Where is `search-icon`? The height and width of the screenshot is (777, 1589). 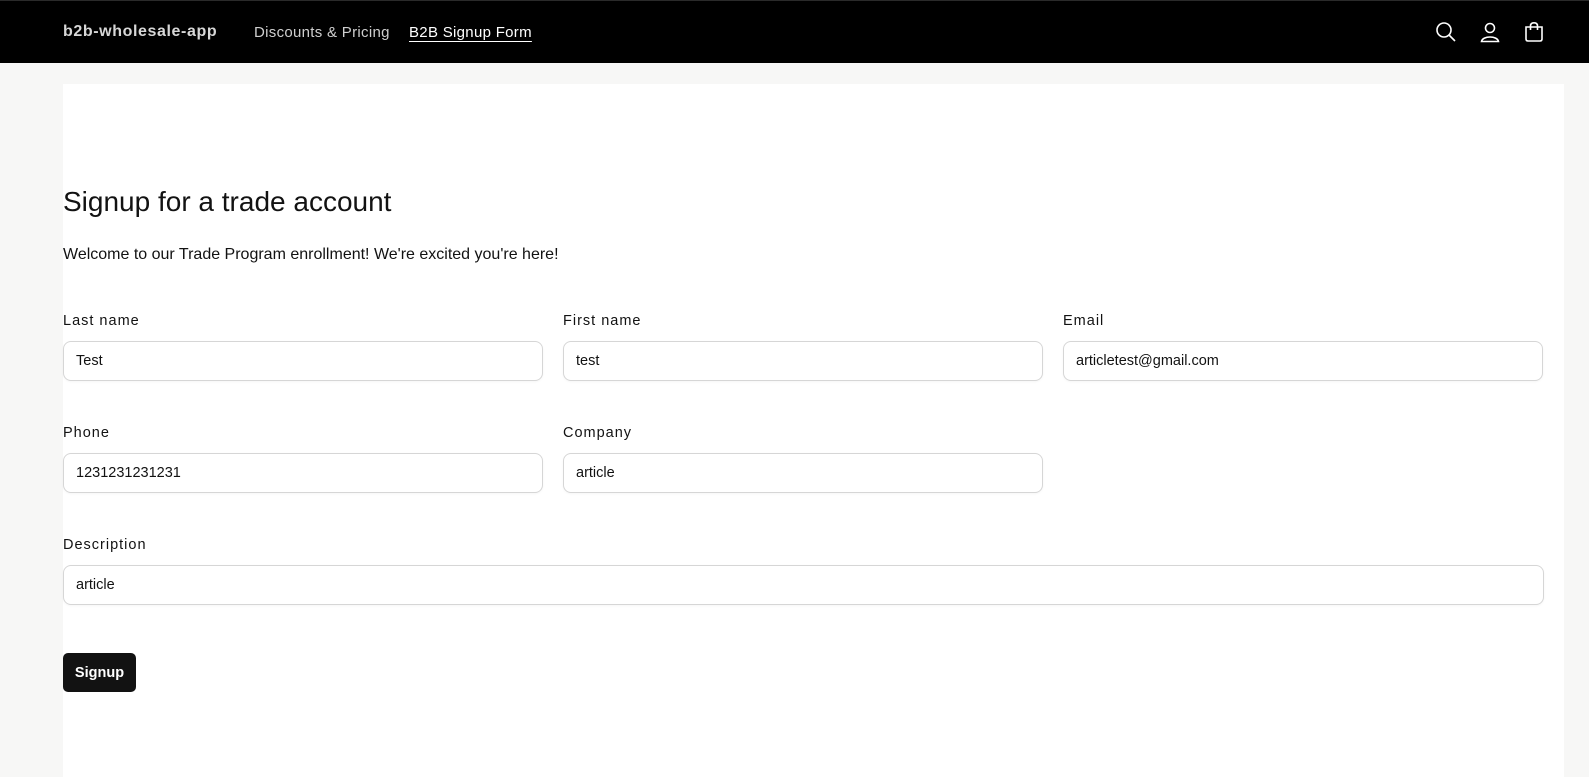
search-icon is located at coordinates (1446, 32).